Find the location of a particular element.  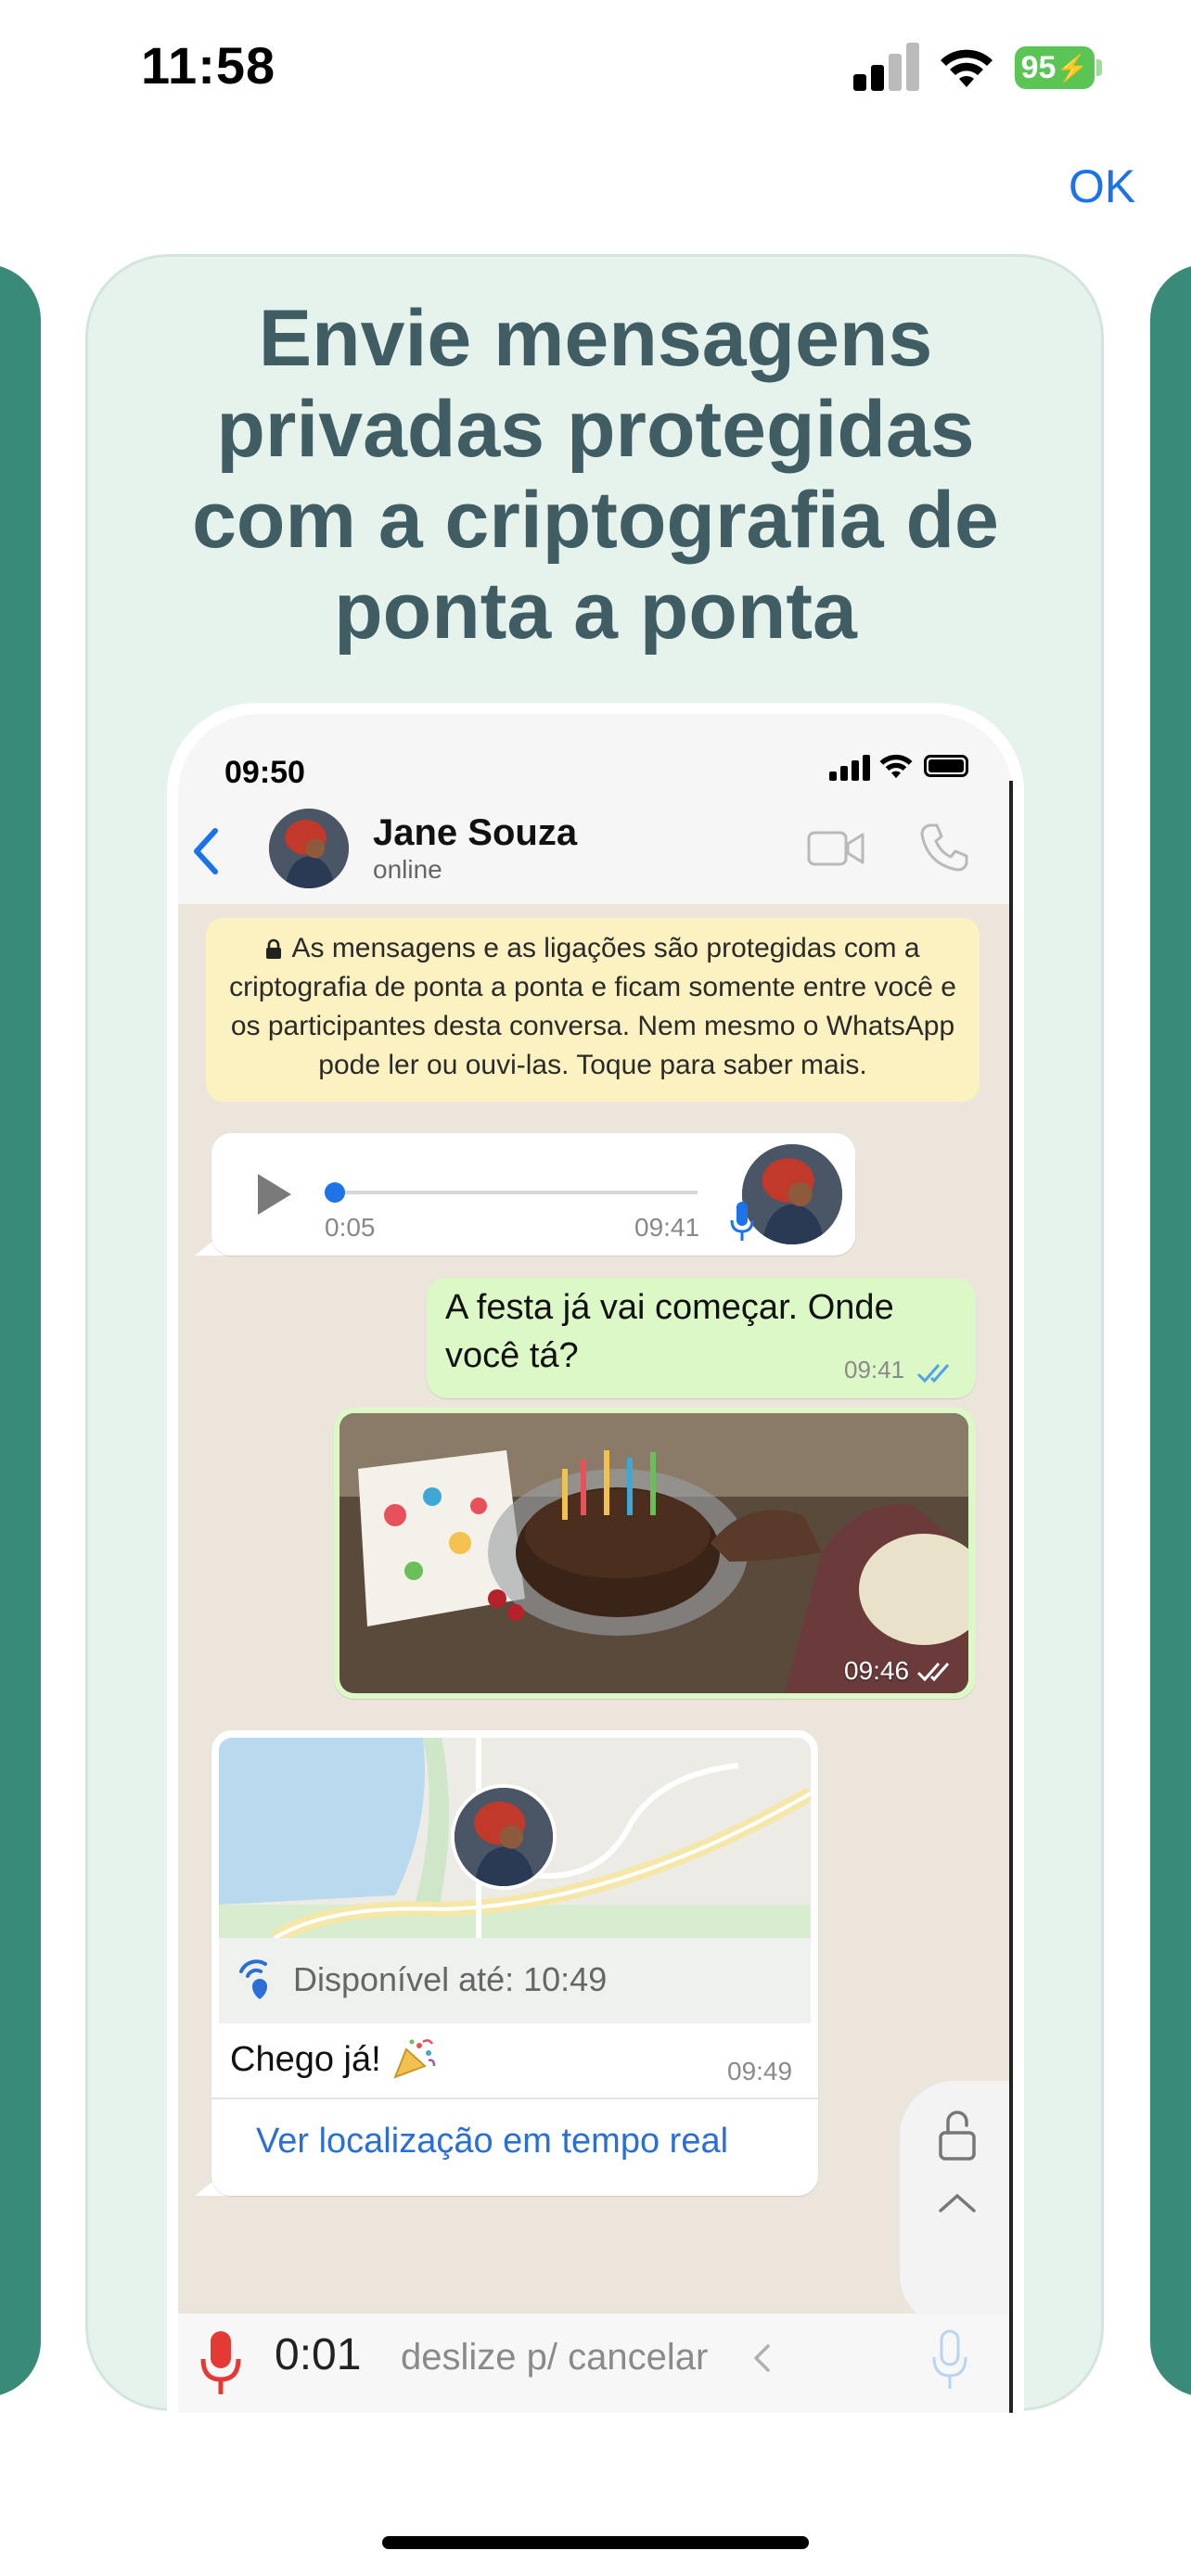

voice-timestamp: 09:41 is located at coordinates (667, 1227).